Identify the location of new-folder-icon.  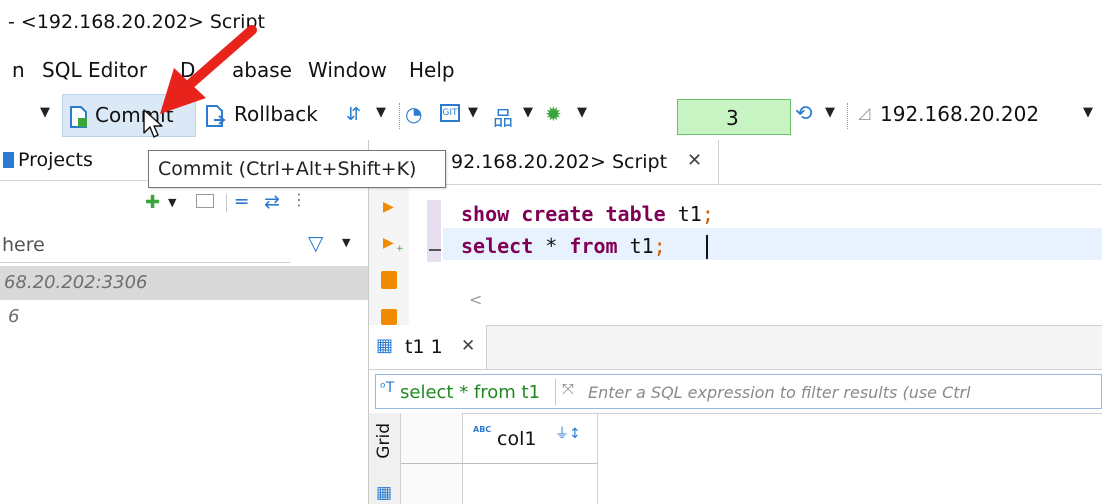
(205, 201).